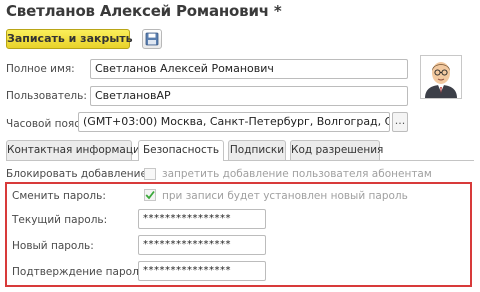  What do you see at coordinates (249, 96) in the screenshot?
I see `user-field: СветлановАР` at bounding box center [249, 96].